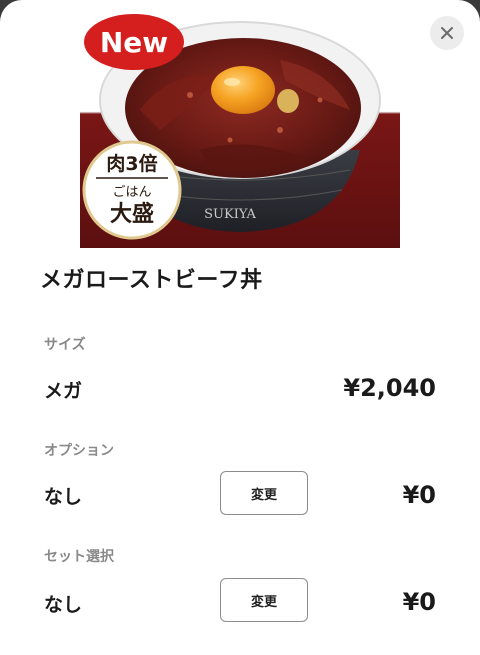  What do you see at coordinates (63, 605) in the screenshot?
I see `set-value: なし` at bounding box center [63, 605].